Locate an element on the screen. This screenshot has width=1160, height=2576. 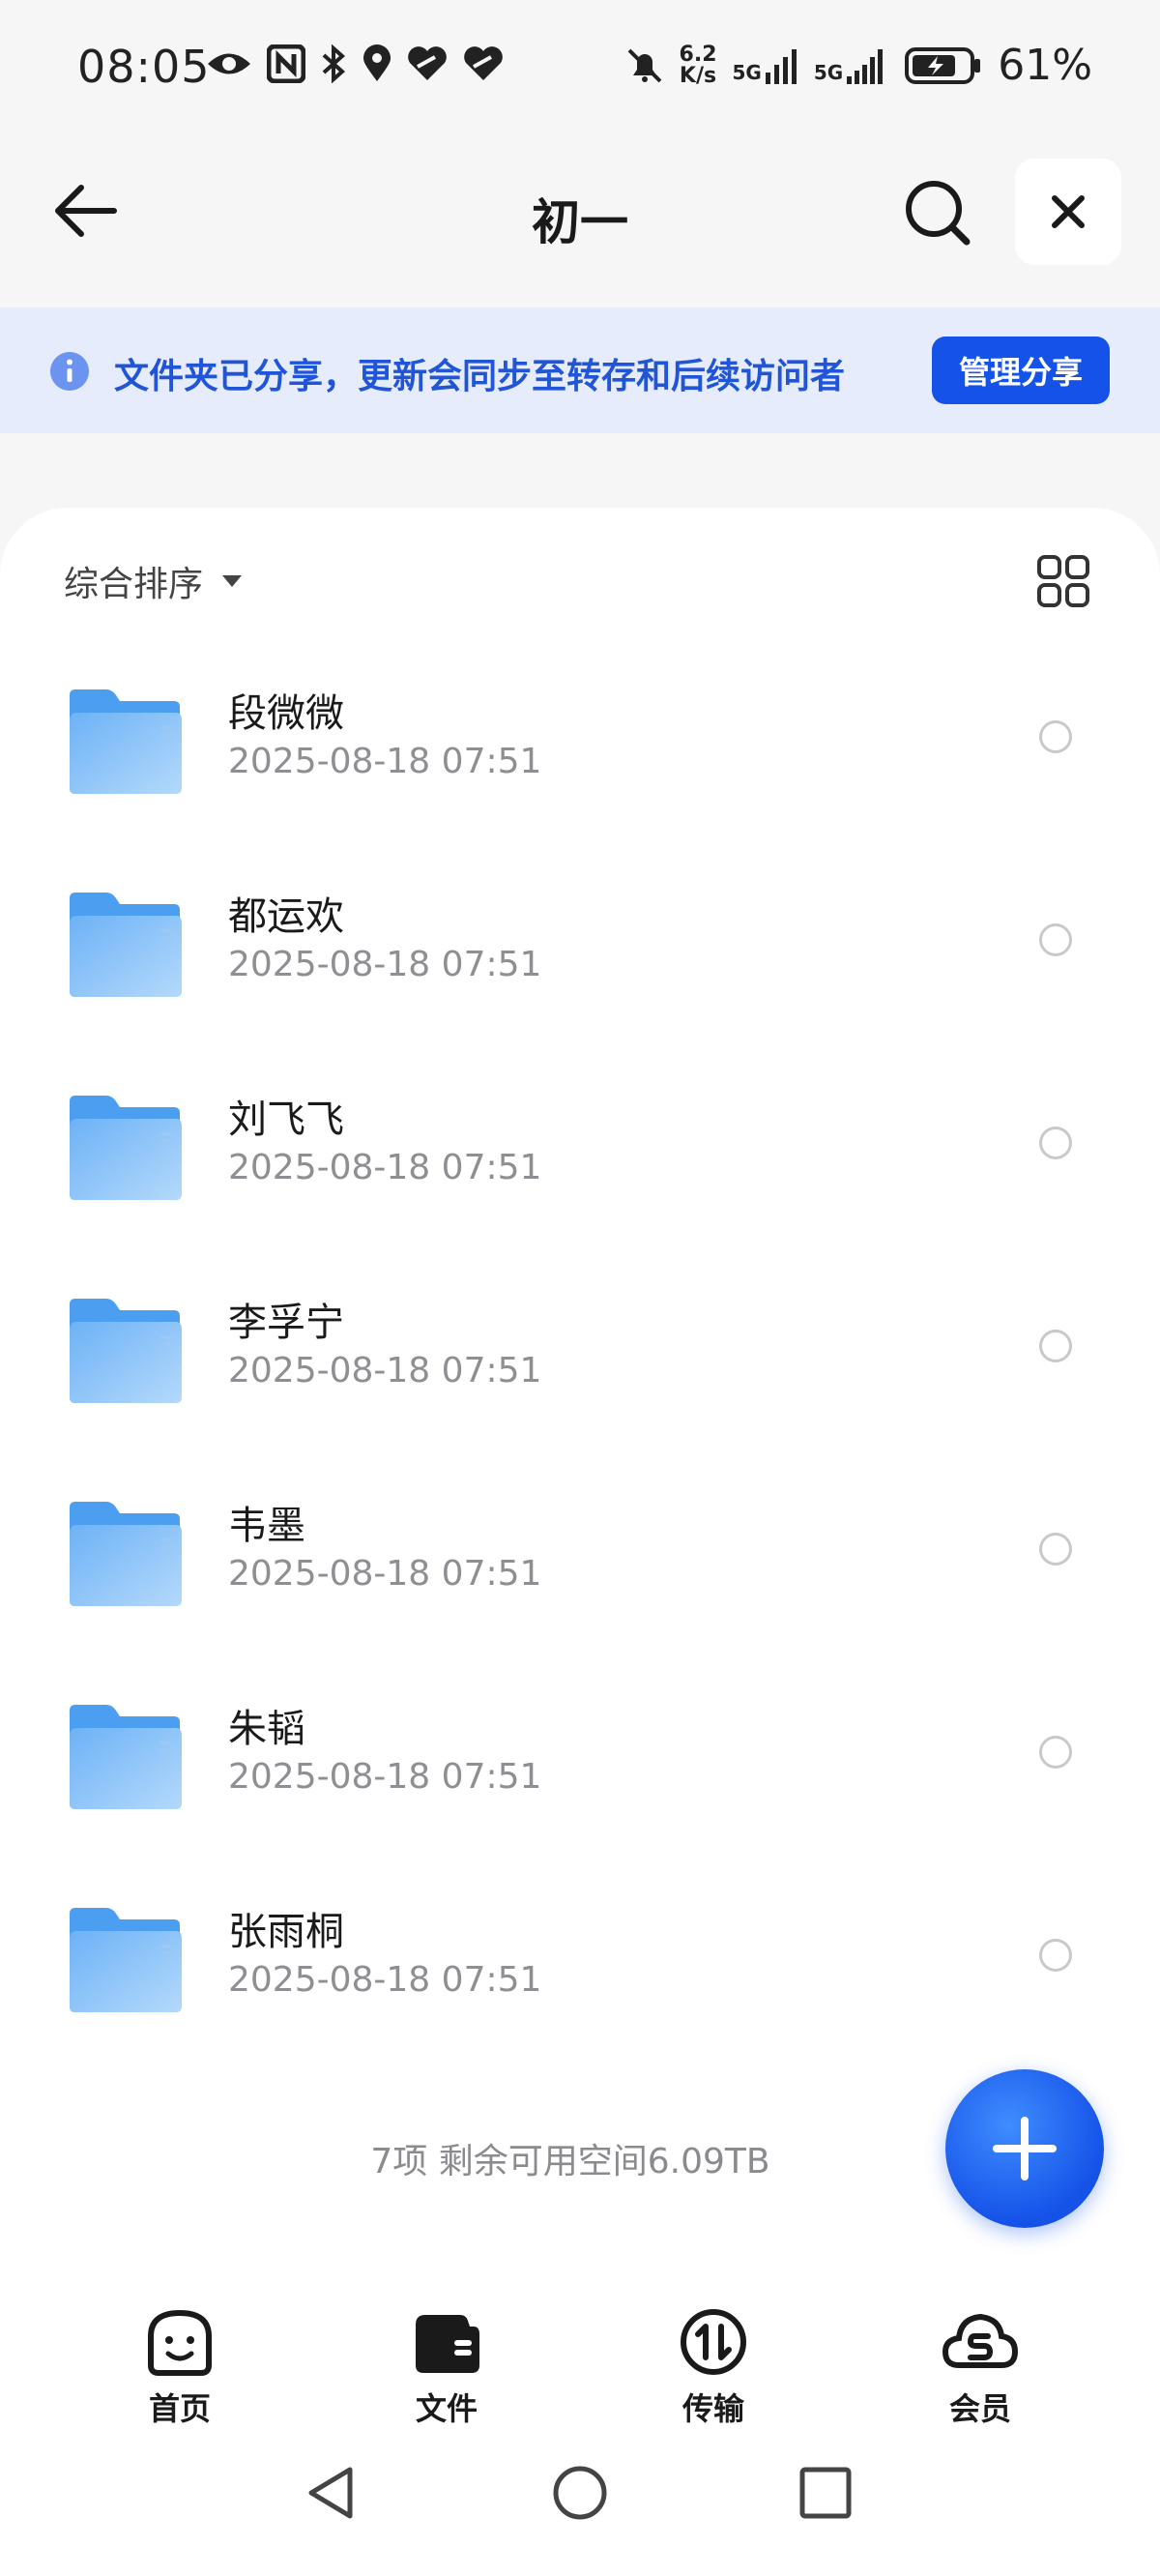
search-button is located at coordinates (938, 214).